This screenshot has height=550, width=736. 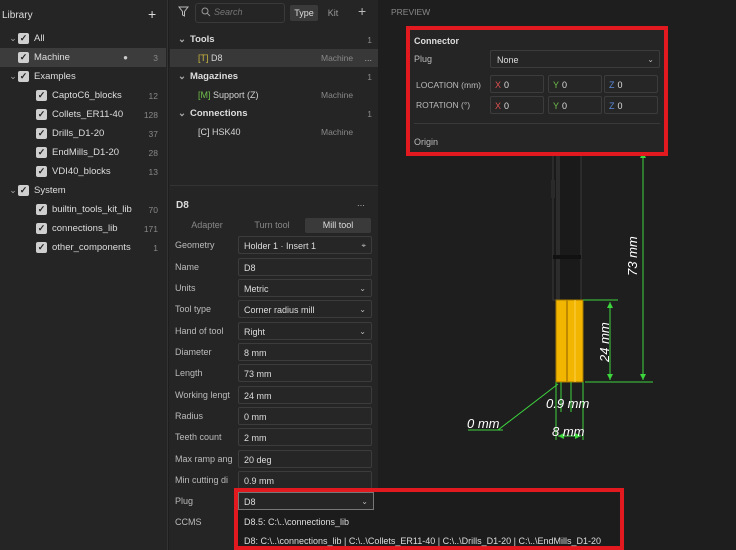 I want to click on kit-toggle-button: Kit, so click(x=333, y=13).